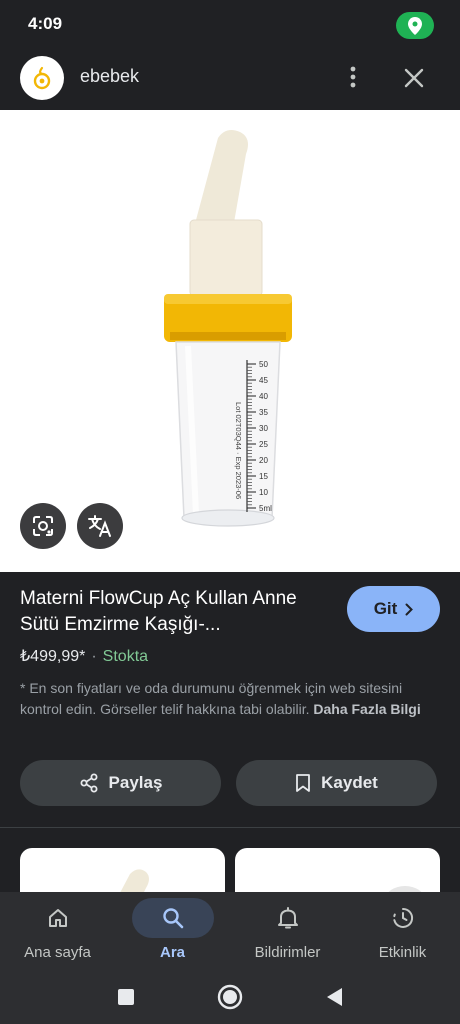  What do you see at coordinates (265, 508) in the screenshot?
I see `scale-label: 5ml` at bounding box center [265, 508].